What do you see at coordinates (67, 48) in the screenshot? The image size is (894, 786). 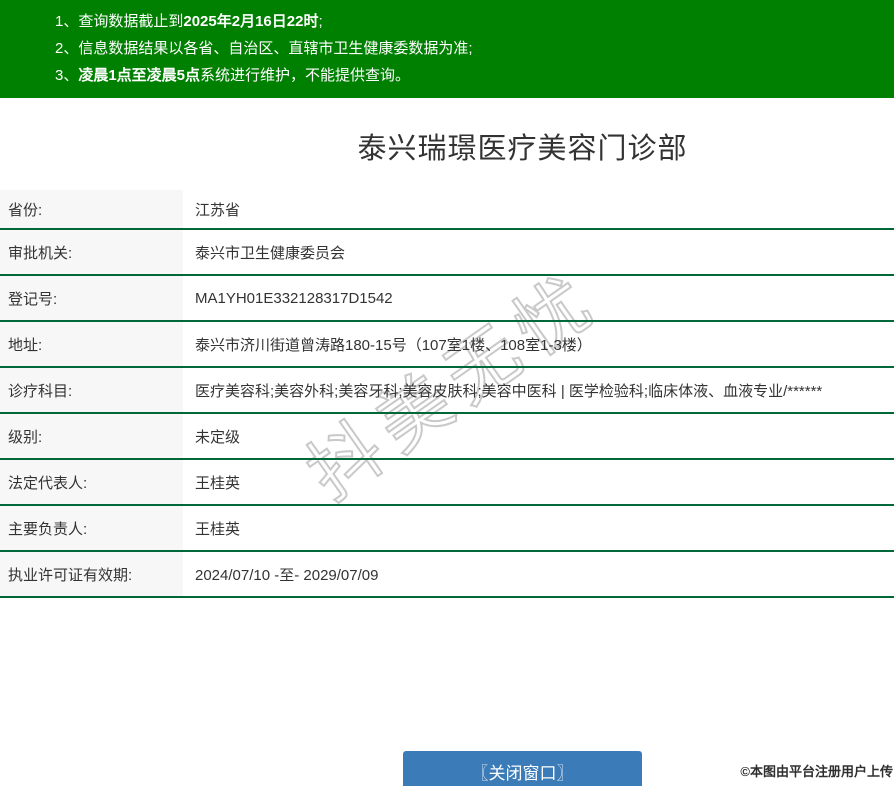 I see `notice-number: 2、` at bounding box center [67, 48].